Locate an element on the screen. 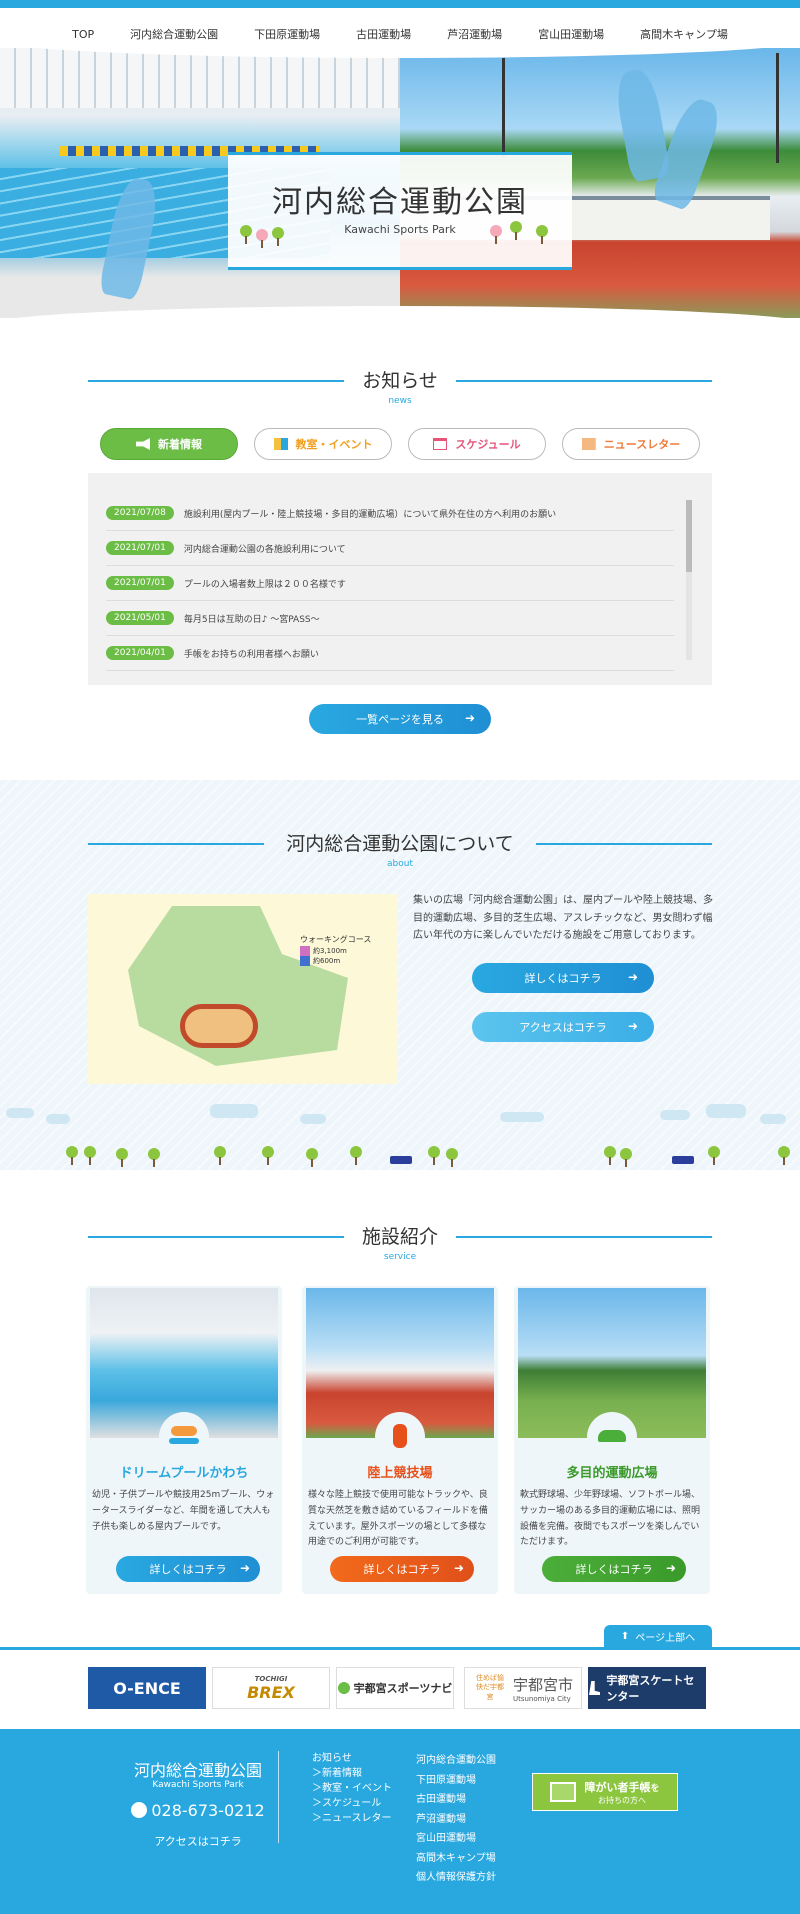  swimmer-icon is located at coordinates (184, 1437).